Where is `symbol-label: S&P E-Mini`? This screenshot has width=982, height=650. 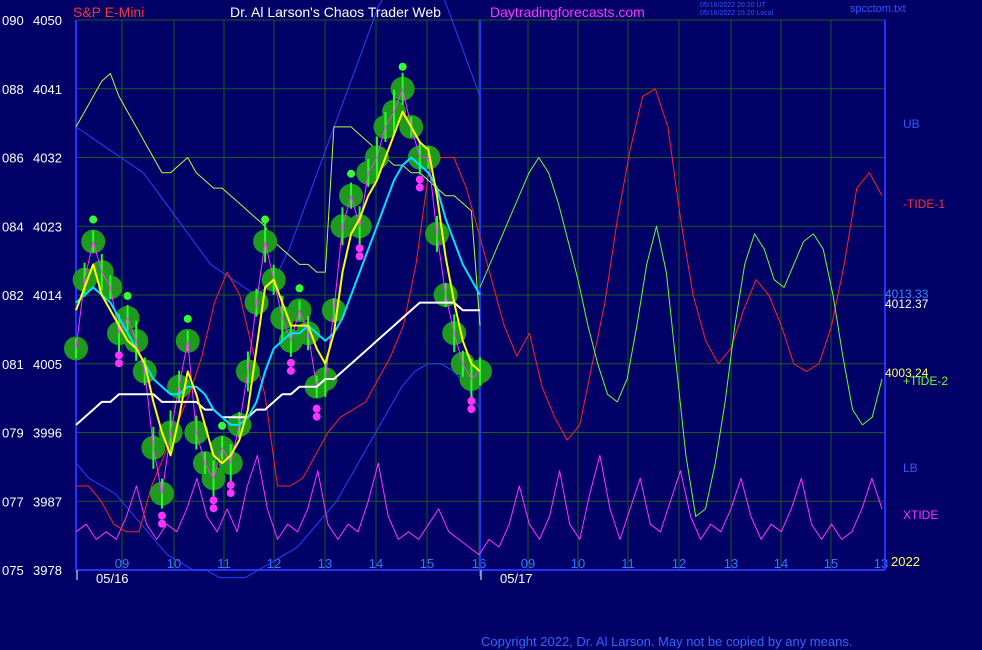 symbol-label: S&P E-Mini is located at coordinates (109, 12).